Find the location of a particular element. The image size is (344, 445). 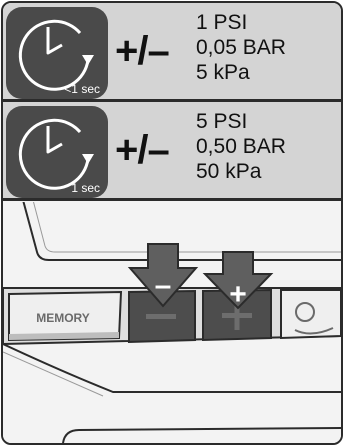

memory-label: MEMORY is located at coordinates (63, 318).